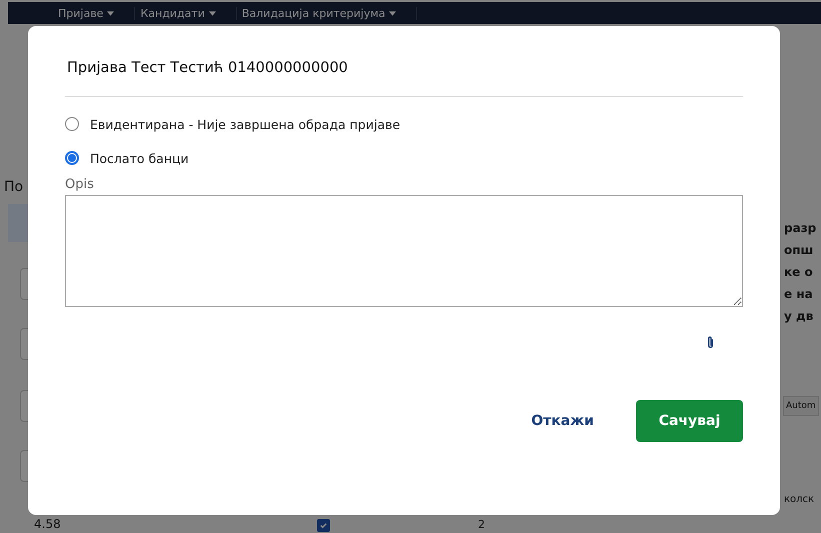 Image resolution: width=821 pixels, height=533 pixels. Describe the element at coordinates (80, 184) in the screenshot. I see `field-label: Opis` at that location.